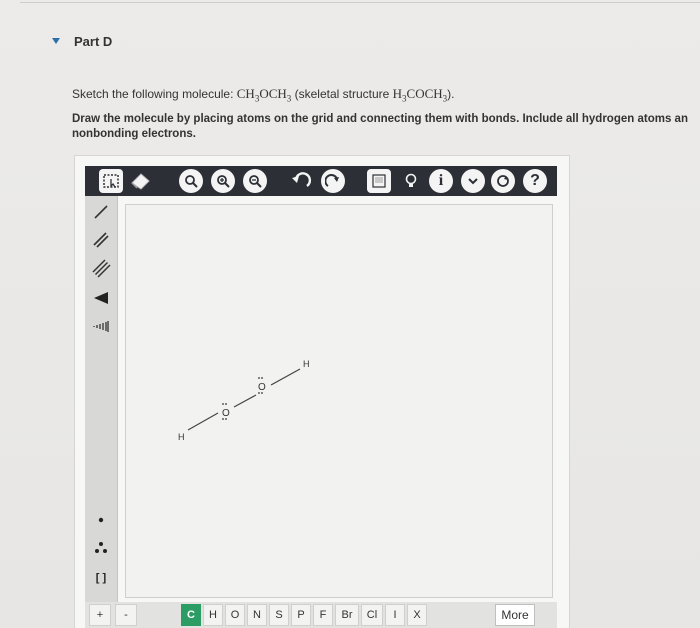  I want to click on info-icon: i, so click(441, 181).